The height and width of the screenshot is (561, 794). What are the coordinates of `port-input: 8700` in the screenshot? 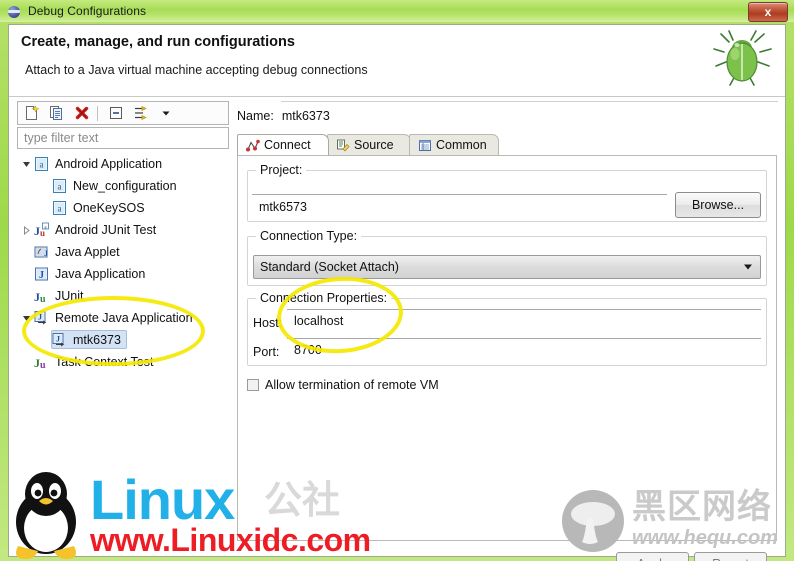 It's located at (524, 349).